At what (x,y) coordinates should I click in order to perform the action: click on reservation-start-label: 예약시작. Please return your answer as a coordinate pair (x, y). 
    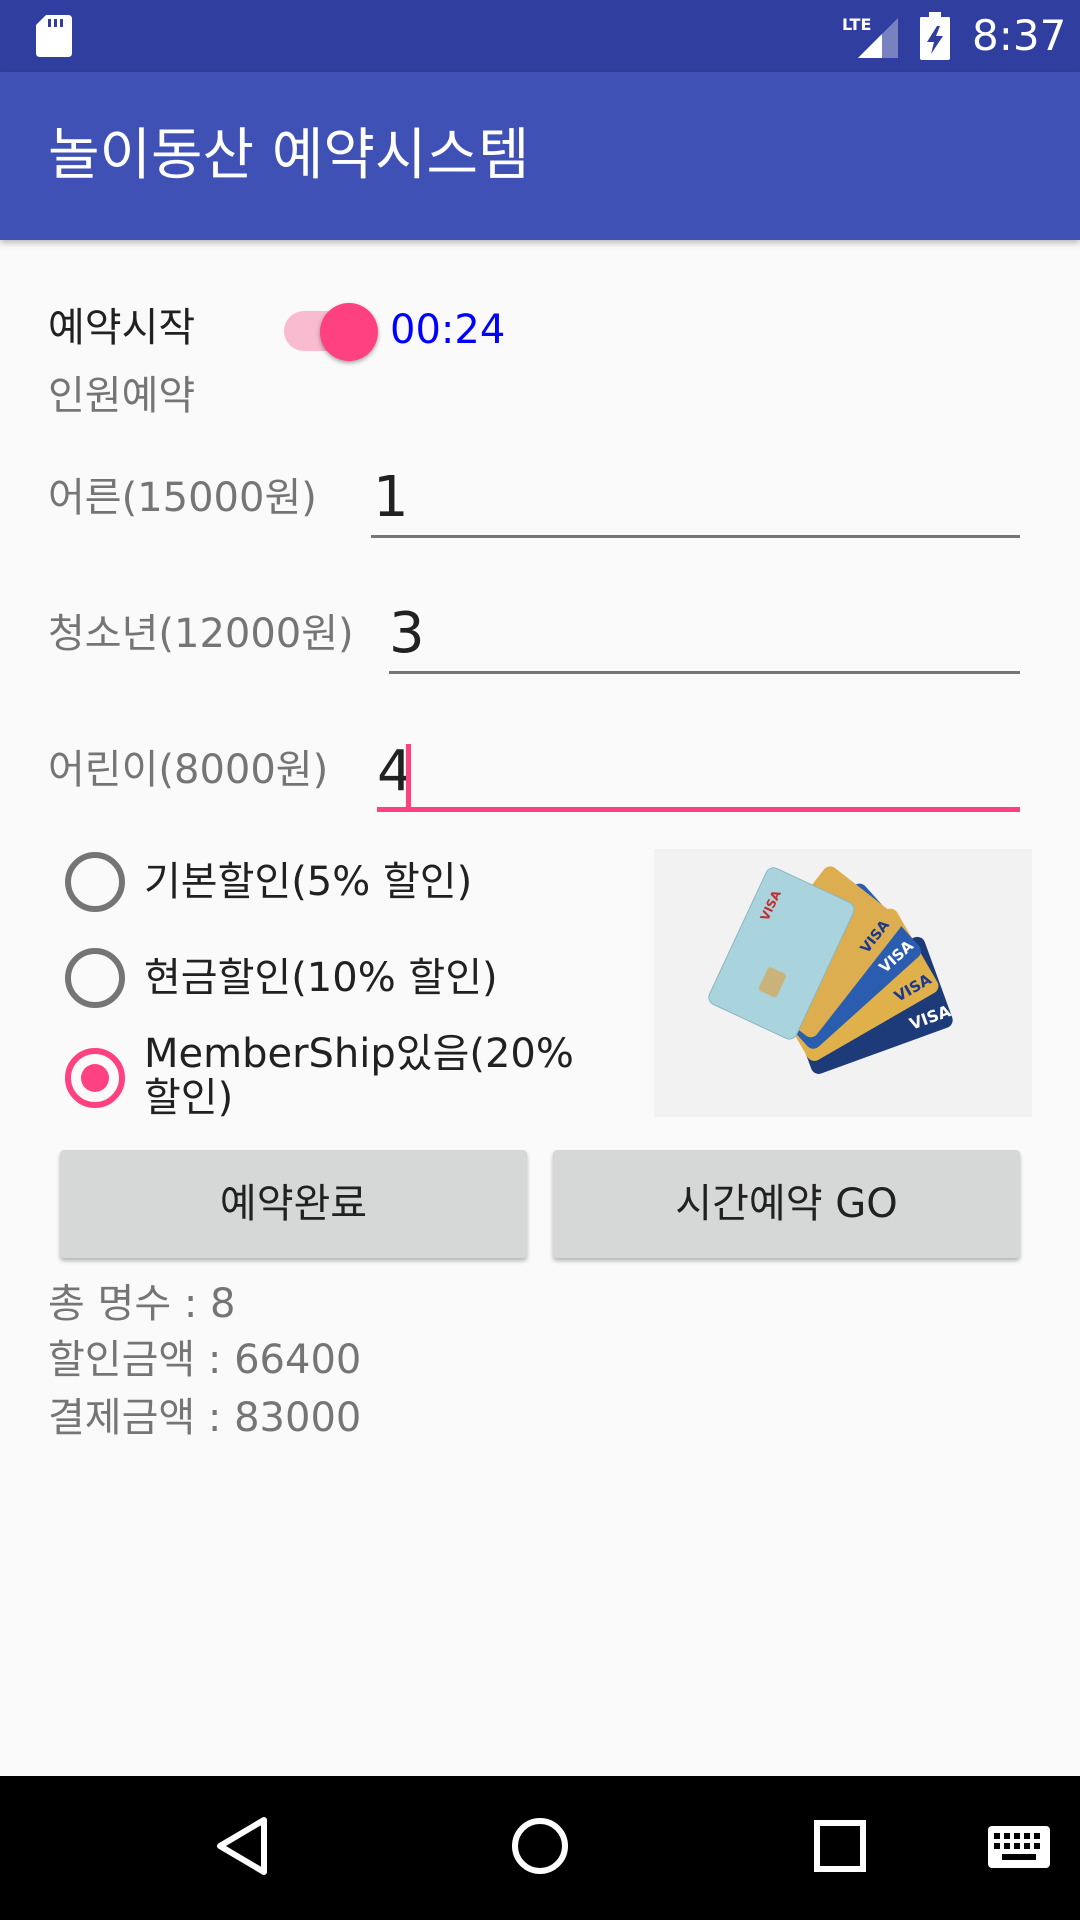
    Looking at the image, I should click on (122, 328).